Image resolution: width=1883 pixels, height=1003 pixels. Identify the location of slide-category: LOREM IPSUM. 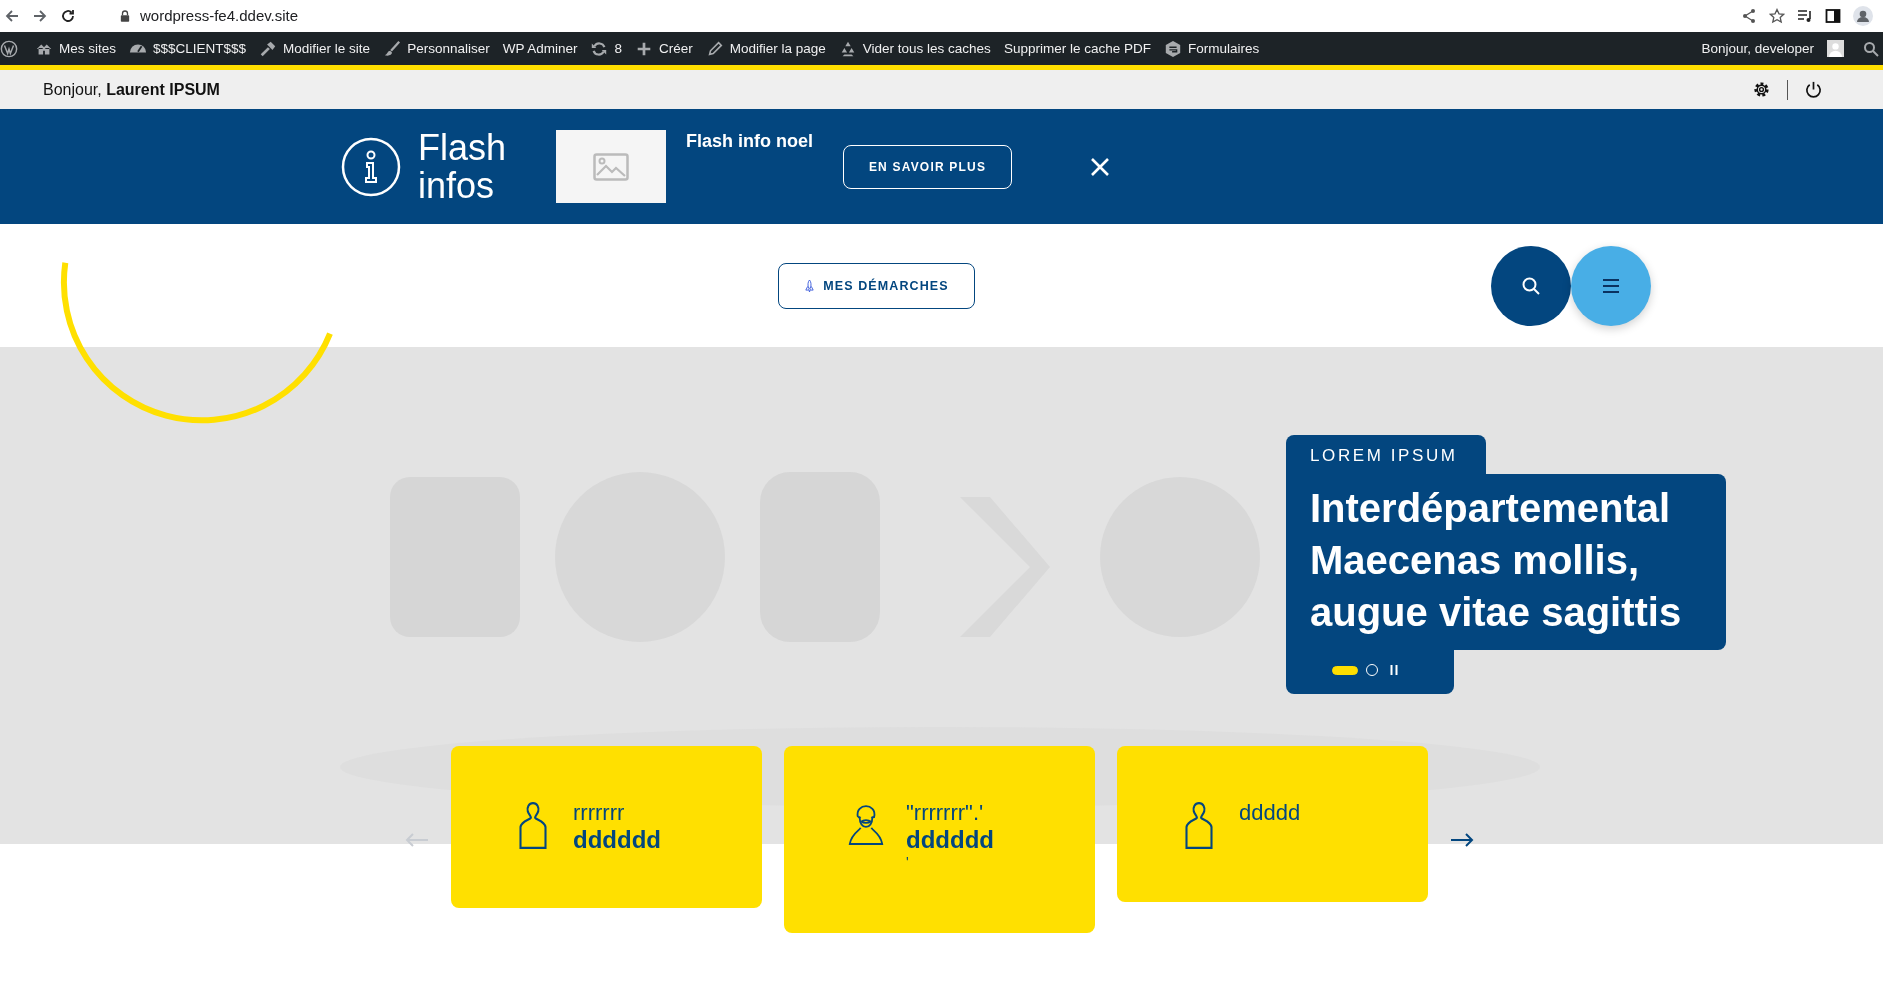
(1386, 454).